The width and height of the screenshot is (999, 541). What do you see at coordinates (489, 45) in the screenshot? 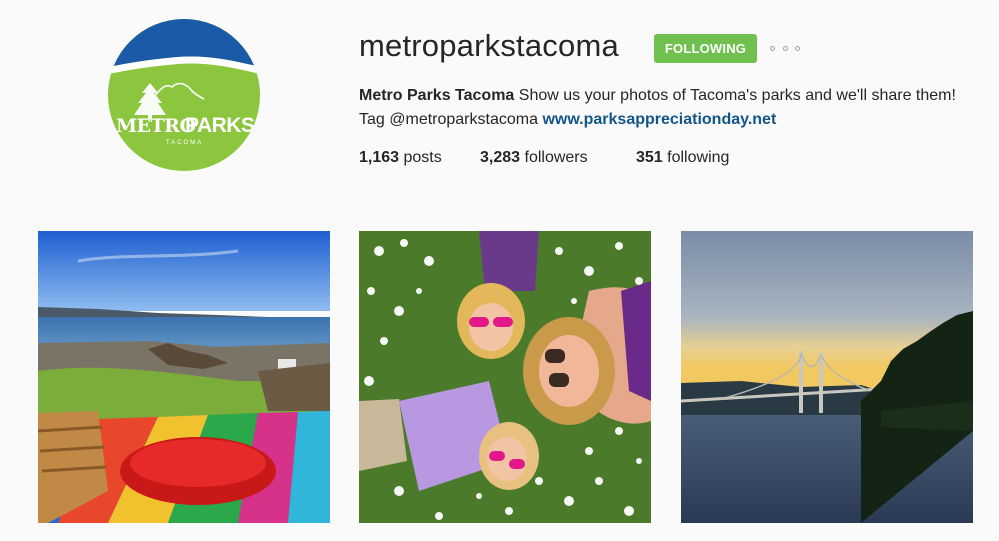
I see `profile-username: metroparkstacoma` at bounding box center [489, 45].